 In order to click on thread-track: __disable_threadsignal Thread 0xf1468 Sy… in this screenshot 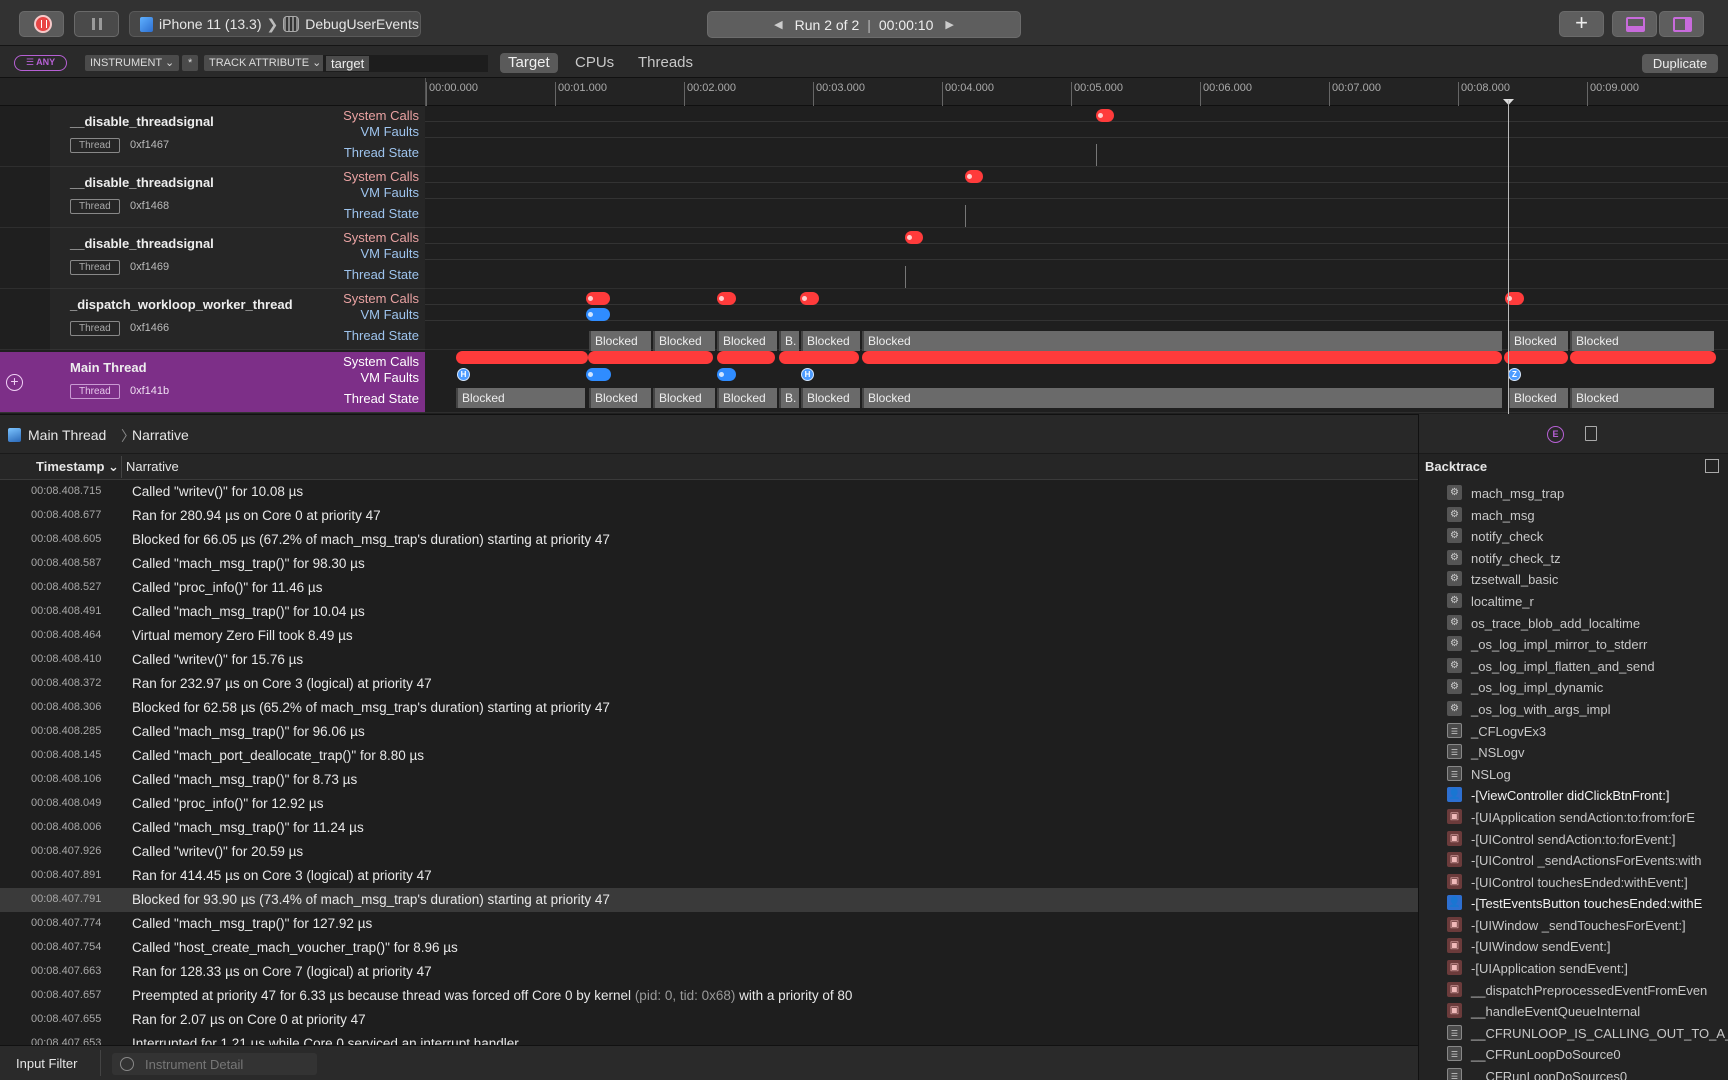, I will do `click(864, 197)`.